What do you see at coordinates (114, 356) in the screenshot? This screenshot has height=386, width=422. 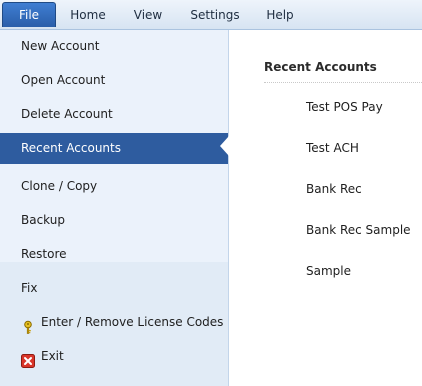 I see `nav-exit: Exit` at bounding box center [114, 356].